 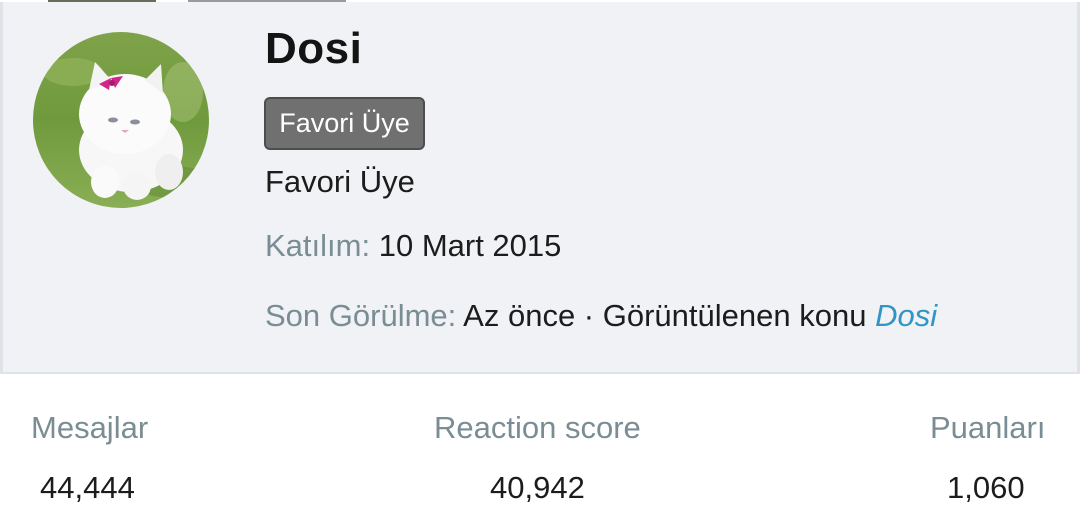 What do you see at coordinates (665, 315) in the screenshot?
I see `last-seen-activity: Az önce · Görüntülenen konu` at bounding box center [665, 315].